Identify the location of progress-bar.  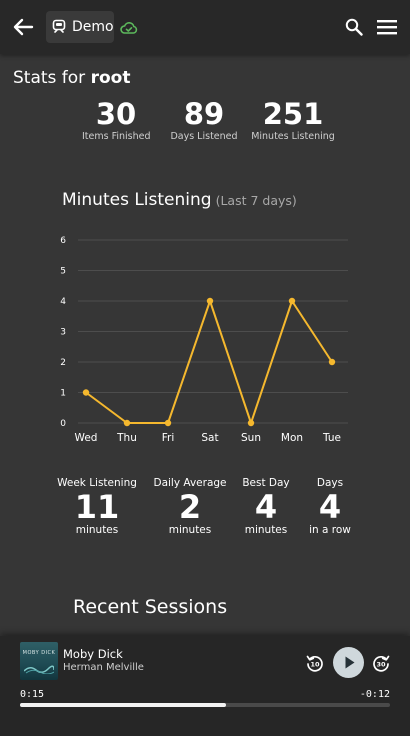
(205, 705).